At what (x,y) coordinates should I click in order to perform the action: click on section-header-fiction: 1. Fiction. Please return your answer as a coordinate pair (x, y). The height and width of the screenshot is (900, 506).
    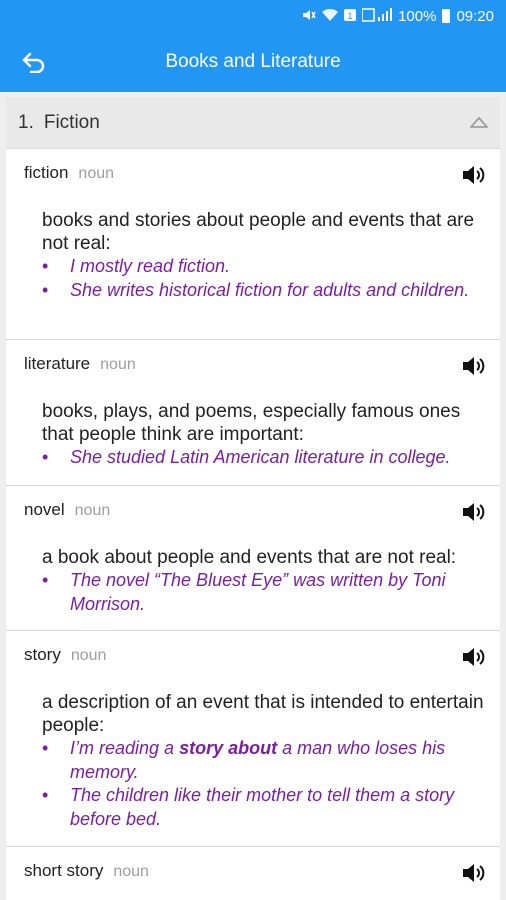
    Looking at the image, I should click on (253, 123).